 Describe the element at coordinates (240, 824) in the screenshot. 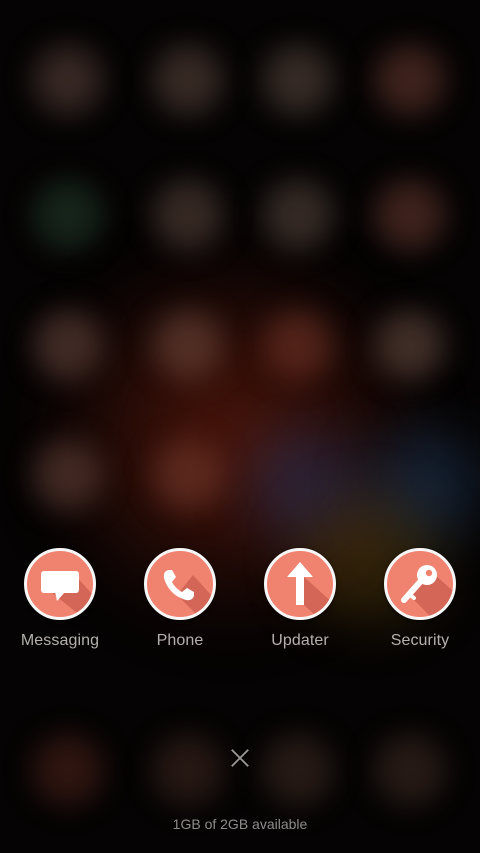

I see `memory-status: 1GB of 2GB available` at that location.